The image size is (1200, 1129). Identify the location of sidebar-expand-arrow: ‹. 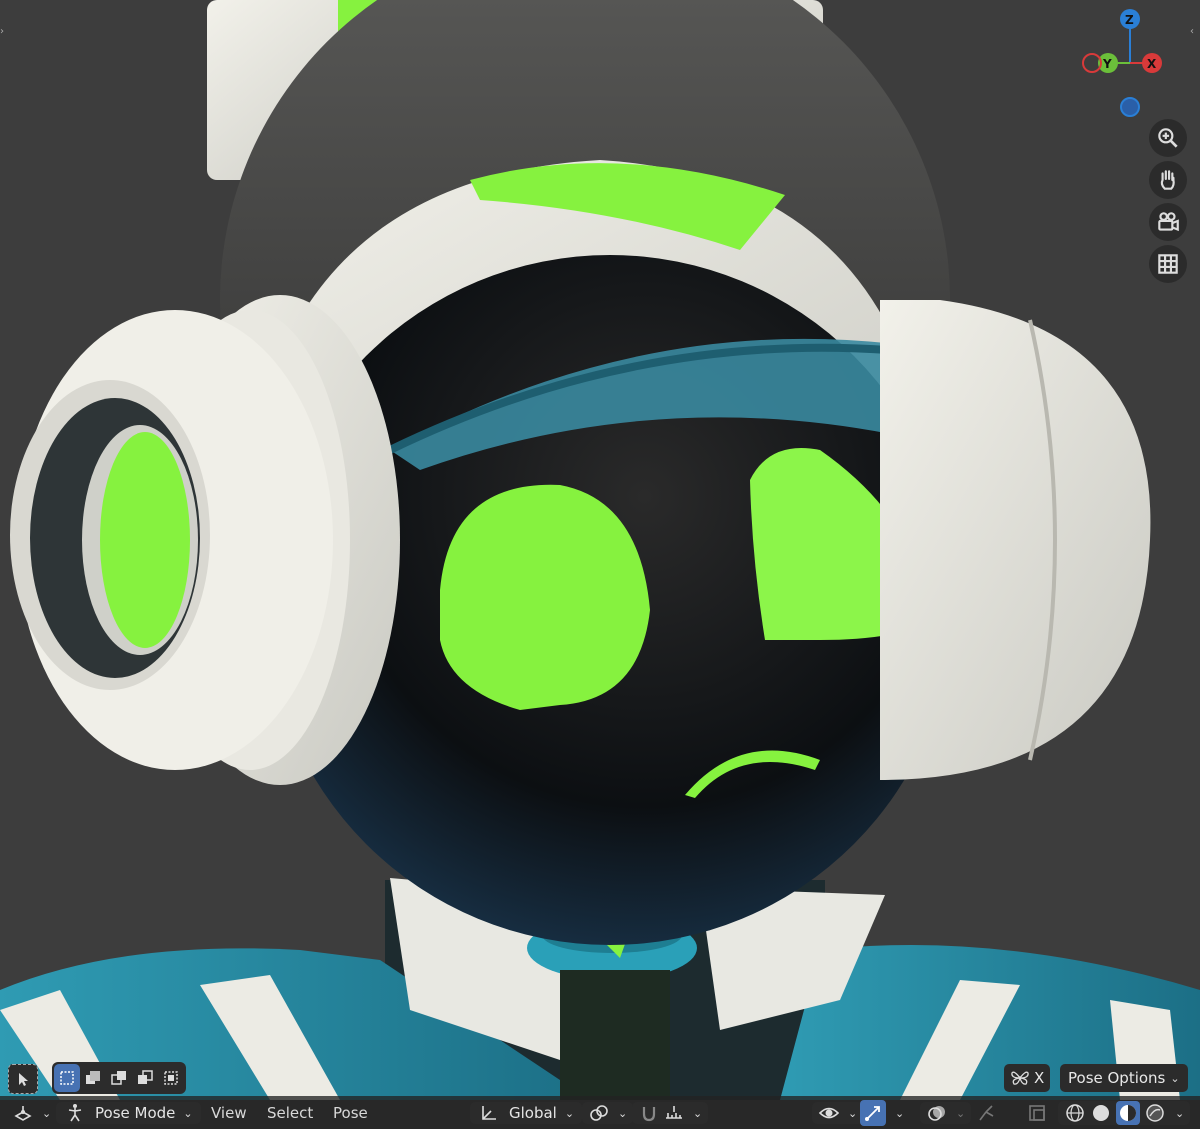
(1194, 33).